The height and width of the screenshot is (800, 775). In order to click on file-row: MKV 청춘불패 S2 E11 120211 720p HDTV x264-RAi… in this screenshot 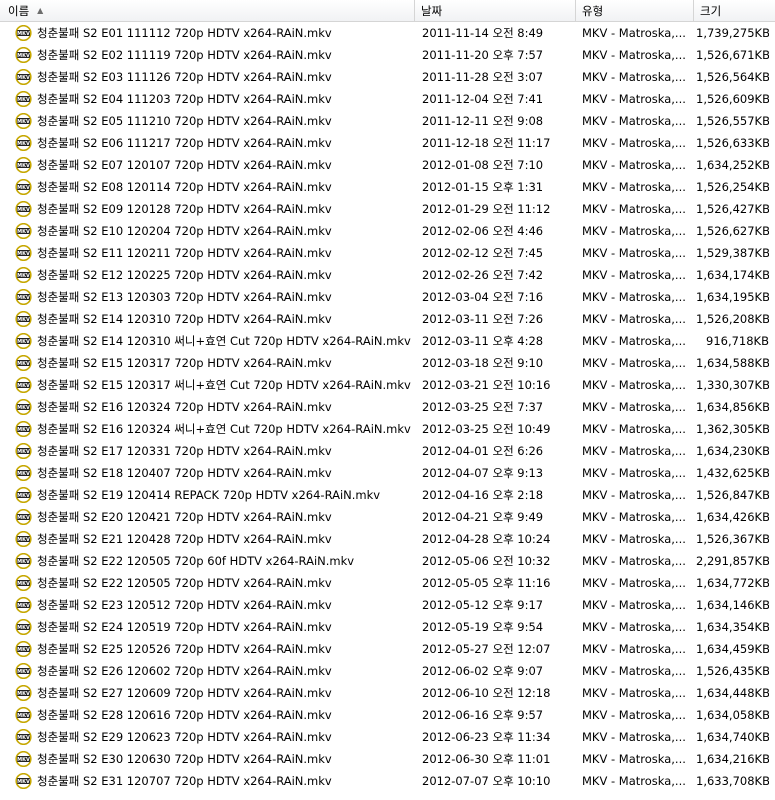, I will do `click(387, 253)`.